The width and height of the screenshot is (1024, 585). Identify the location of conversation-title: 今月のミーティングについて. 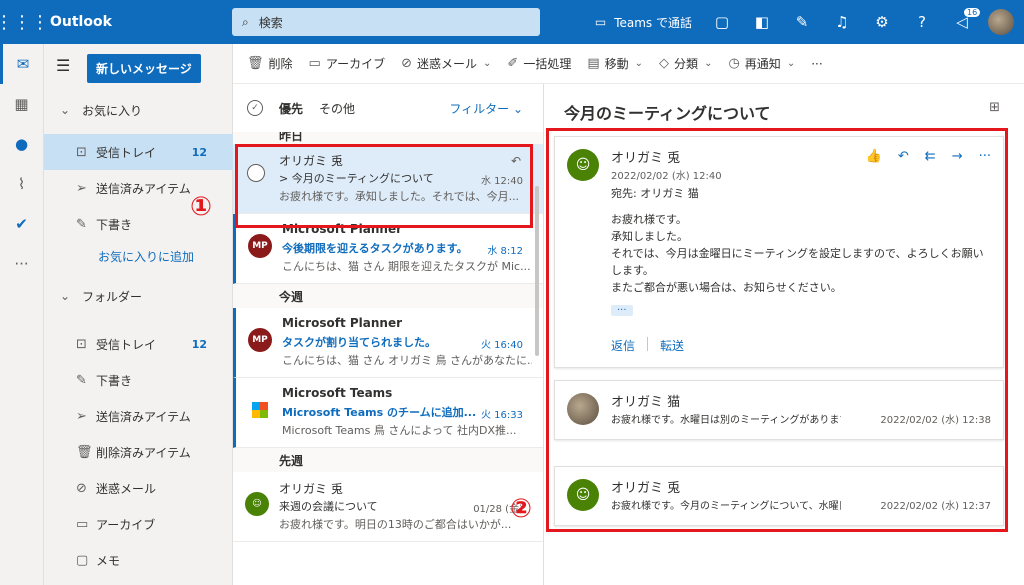
(667, 113).